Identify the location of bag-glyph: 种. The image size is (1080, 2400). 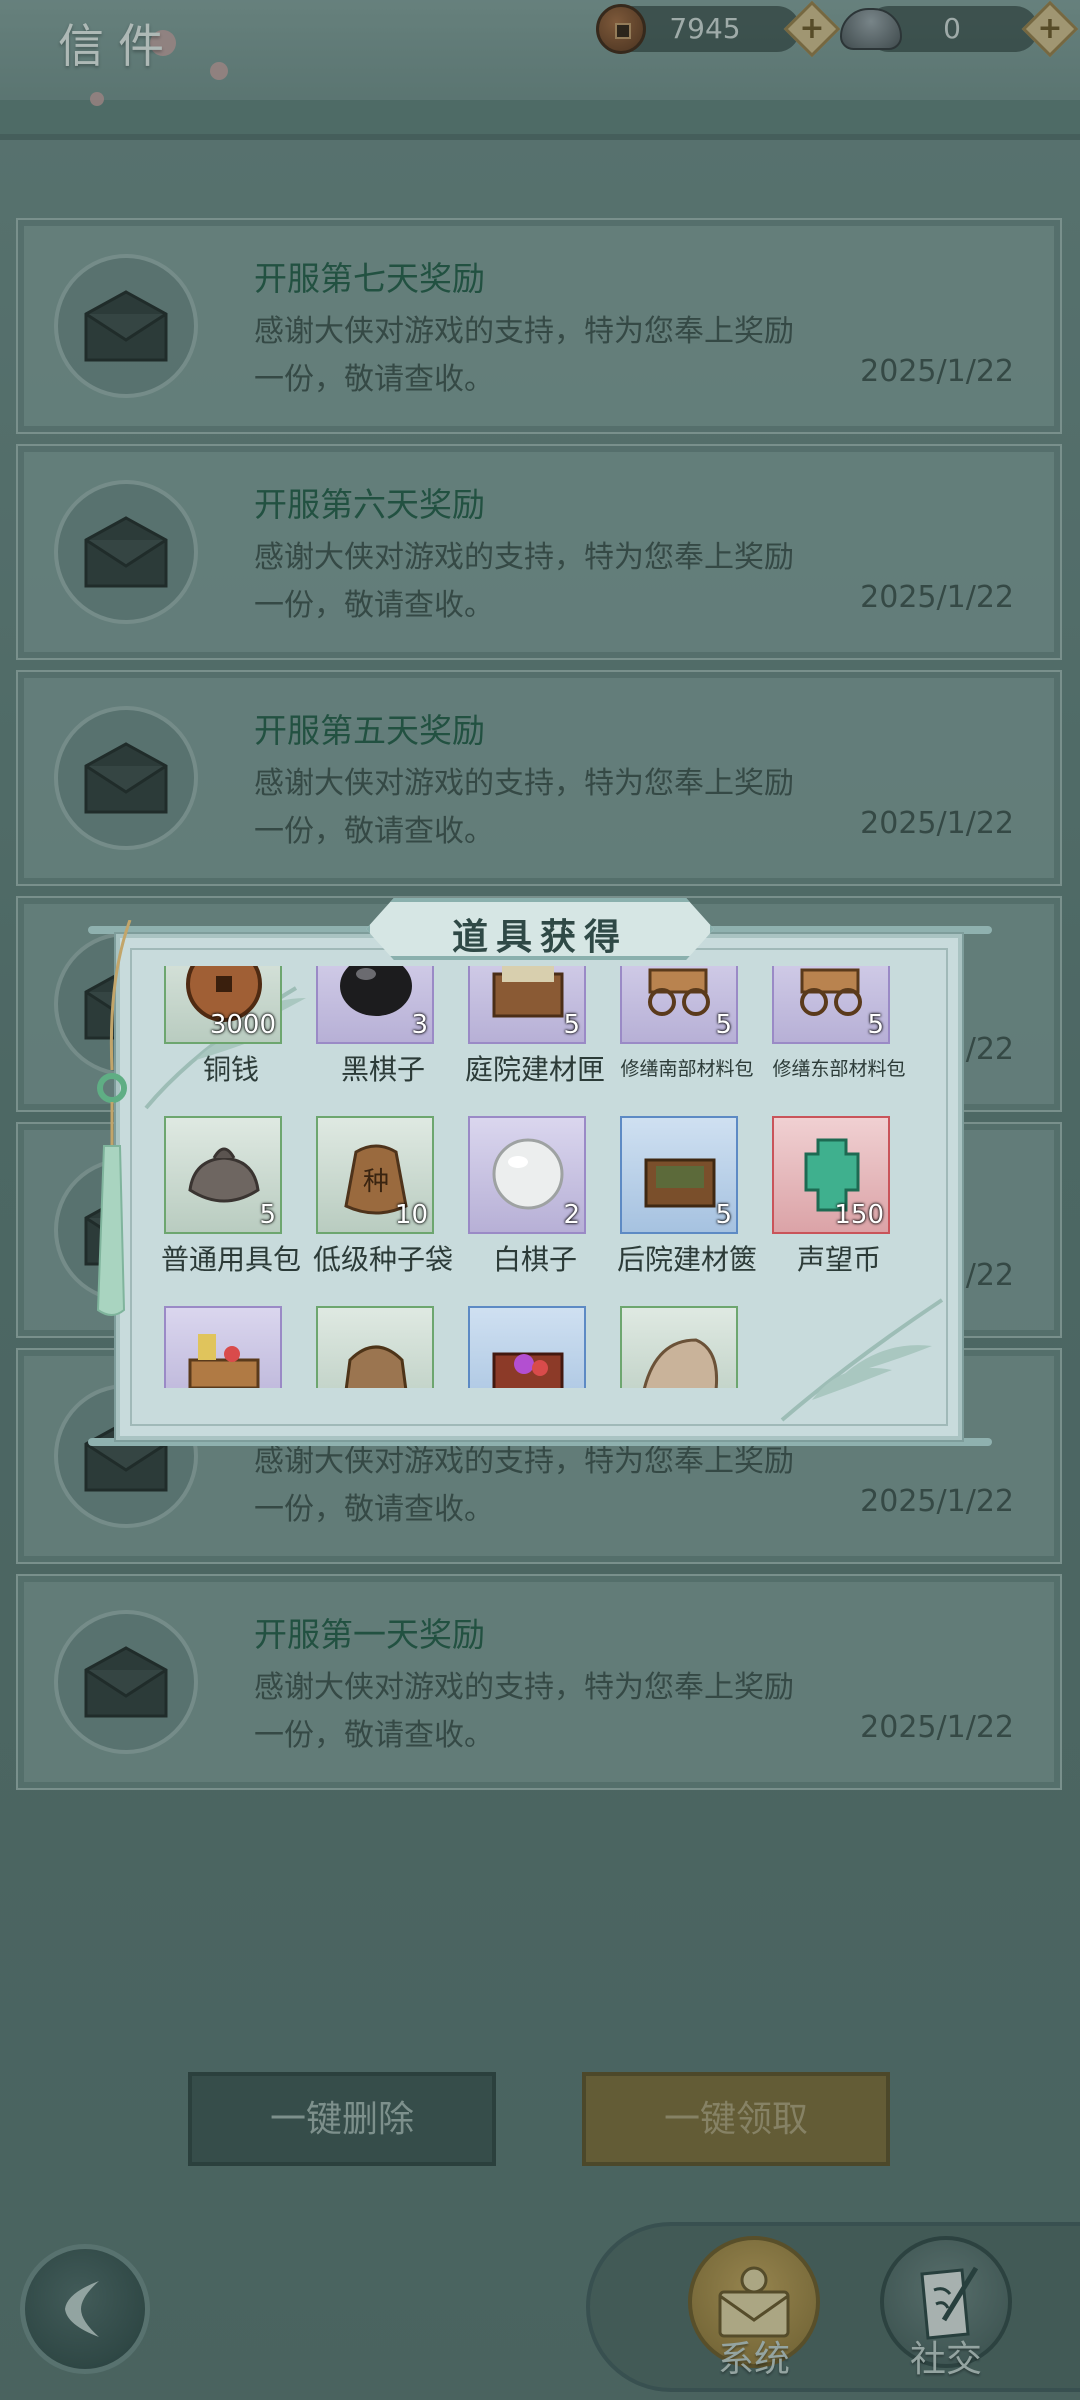
(376, 1182).